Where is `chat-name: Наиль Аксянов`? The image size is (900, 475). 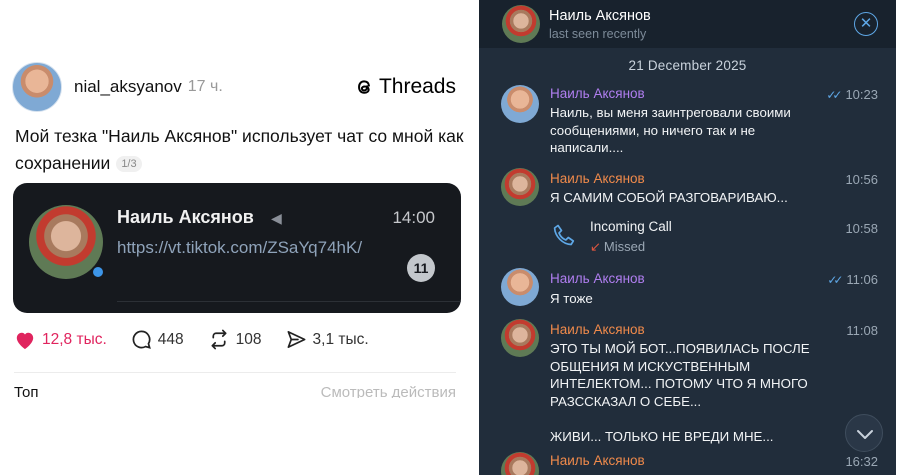 chat-name: Наиль Аксянов is located at coordinates (185, 217).